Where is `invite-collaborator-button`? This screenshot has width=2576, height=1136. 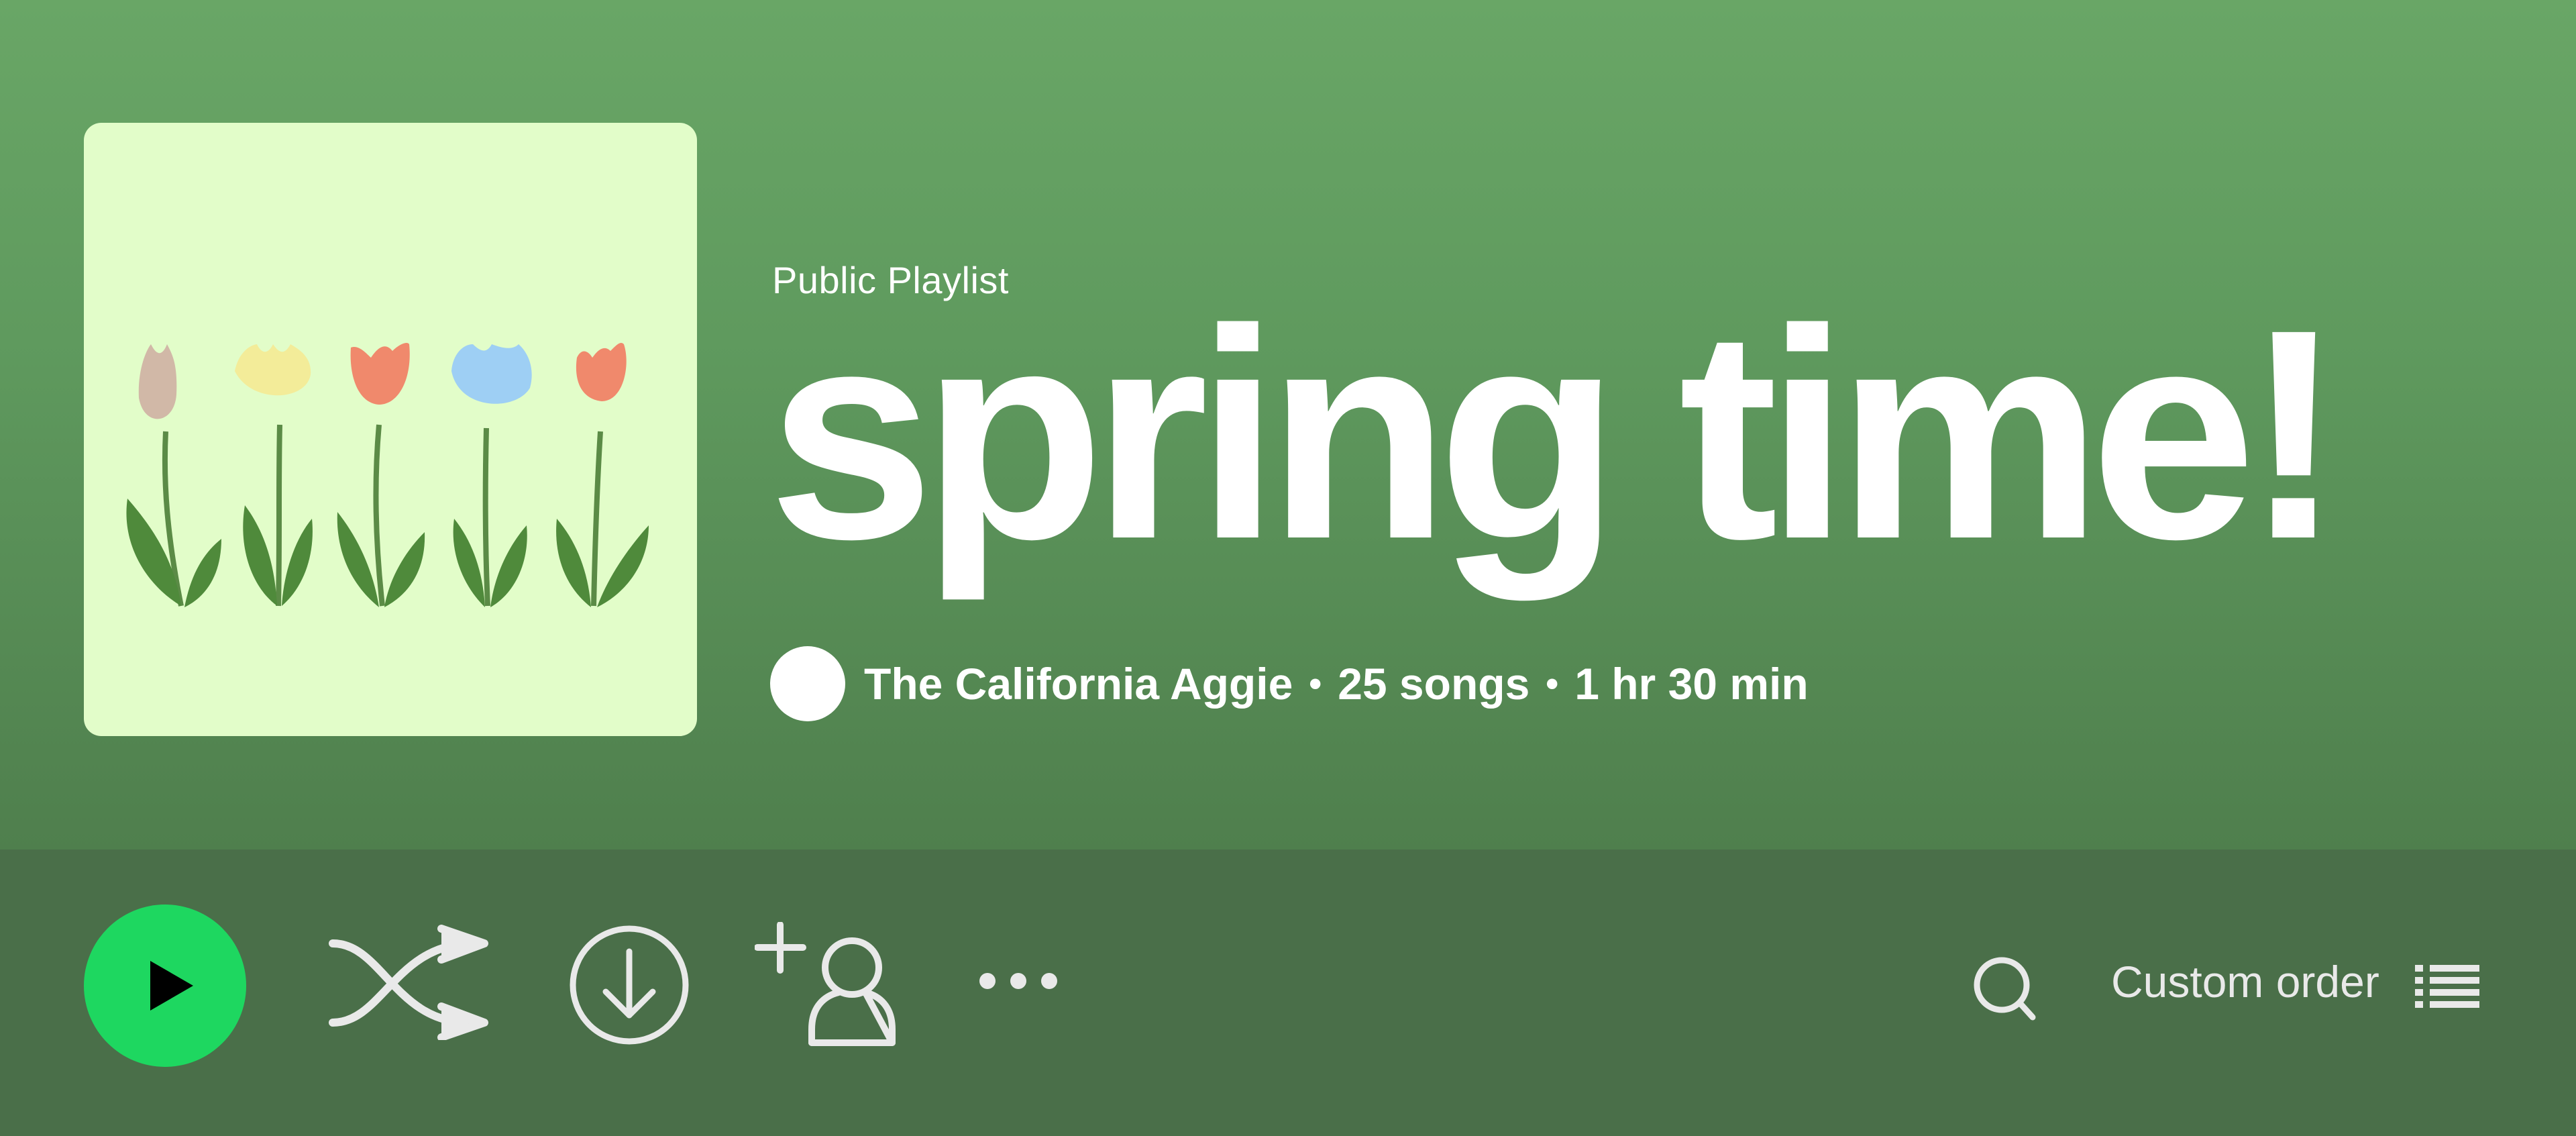 invite-collaborator-button is located at coordinates (828, 985).